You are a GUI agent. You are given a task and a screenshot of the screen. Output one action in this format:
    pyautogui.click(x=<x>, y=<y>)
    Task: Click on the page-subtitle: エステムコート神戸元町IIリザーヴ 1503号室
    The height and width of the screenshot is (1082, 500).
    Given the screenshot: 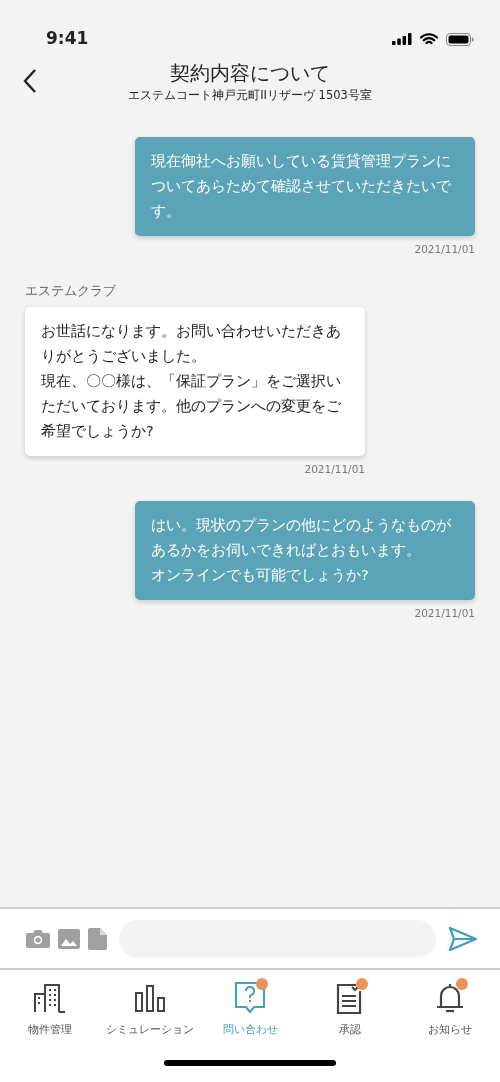 What is the action you would take?
    pyautogui.click(x=250, y=95)
    